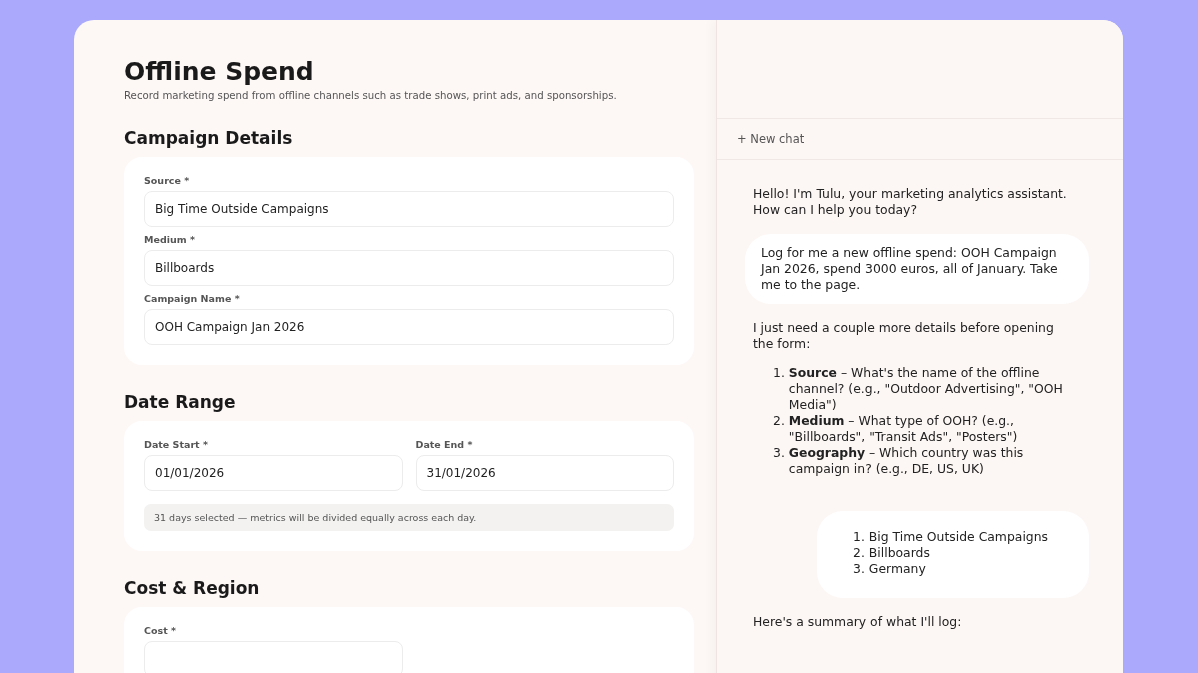 The image size is (1198, 673). Describe the element at coordinates (170, 239) in the screenshot. I see `field-label: Medium *` at that location.